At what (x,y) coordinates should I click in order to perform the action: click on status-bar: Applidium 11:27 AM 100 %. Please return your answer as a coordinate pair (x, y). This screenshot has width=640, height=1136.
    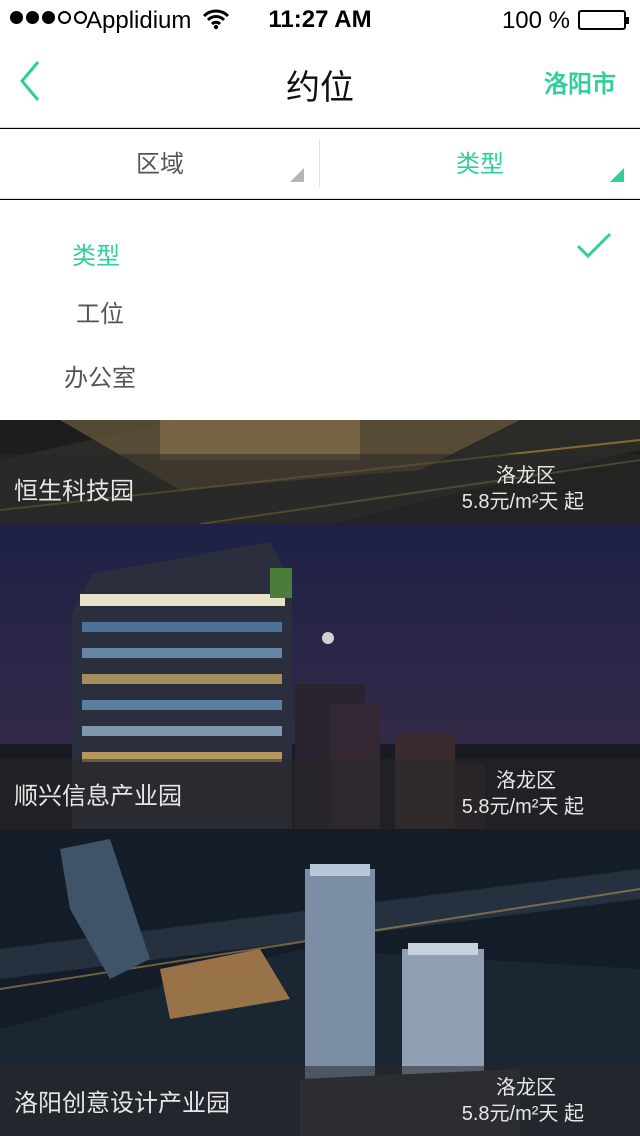
    Looking at the image, I should click on (320, 20).